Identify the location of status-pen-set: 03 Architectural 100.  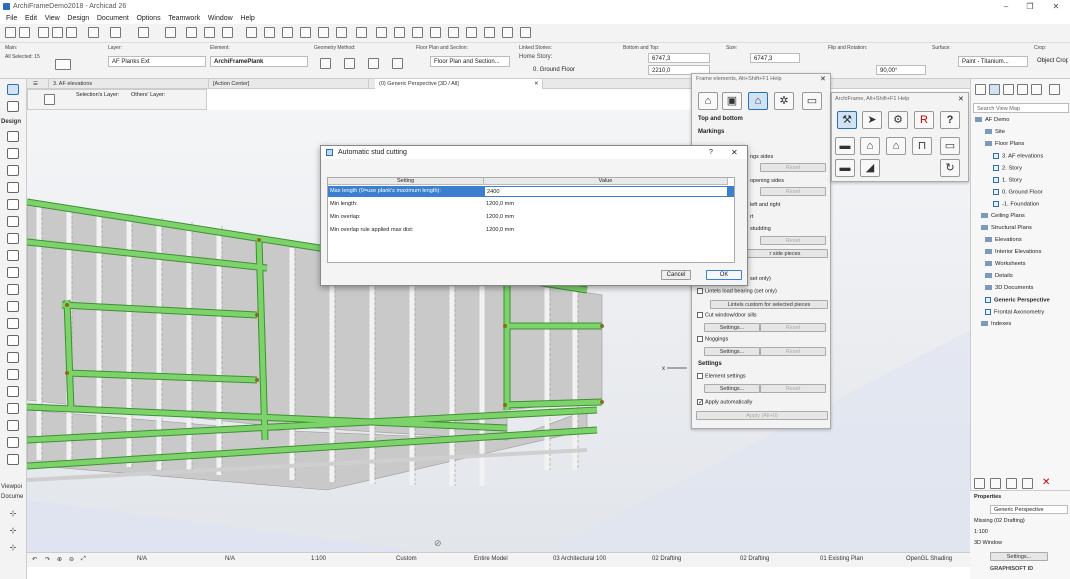
(579, 559).